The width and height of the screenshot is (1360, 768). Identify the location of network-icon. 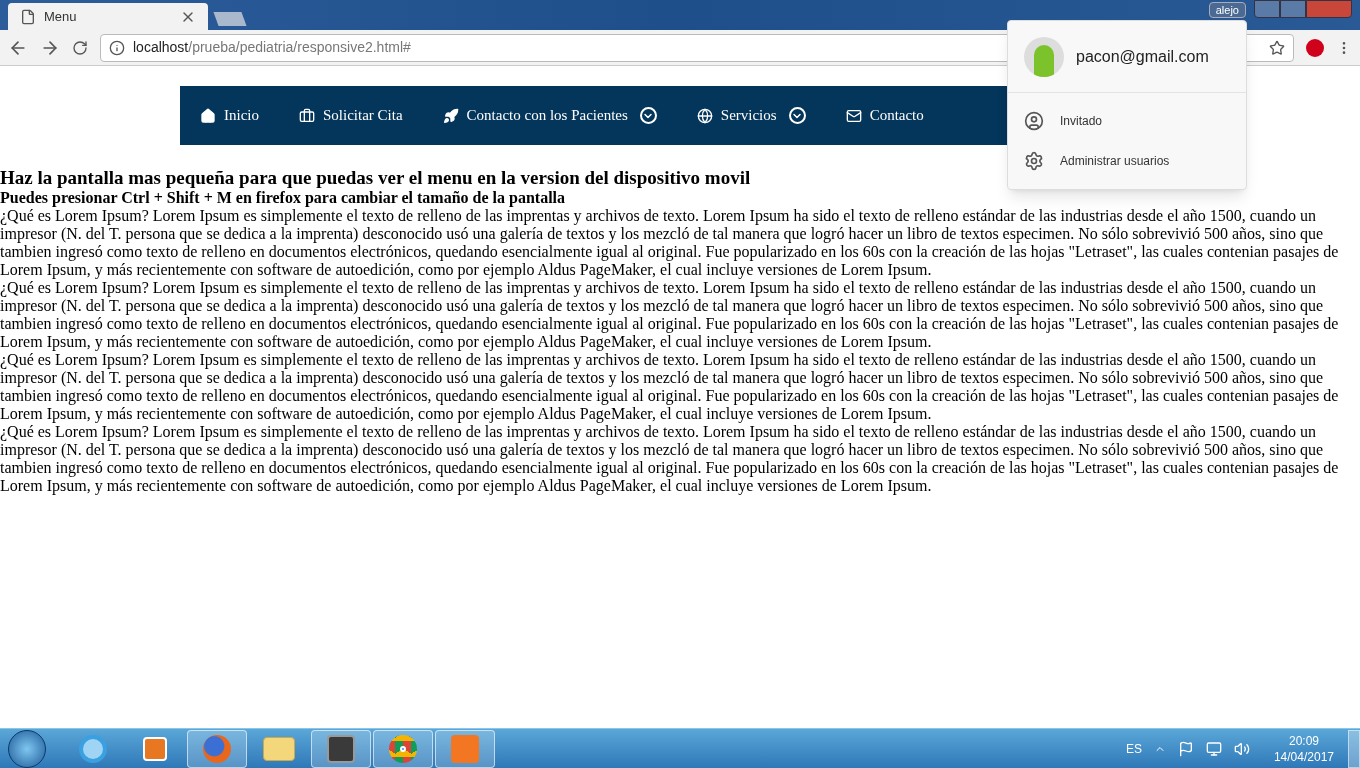
(1213, 748).